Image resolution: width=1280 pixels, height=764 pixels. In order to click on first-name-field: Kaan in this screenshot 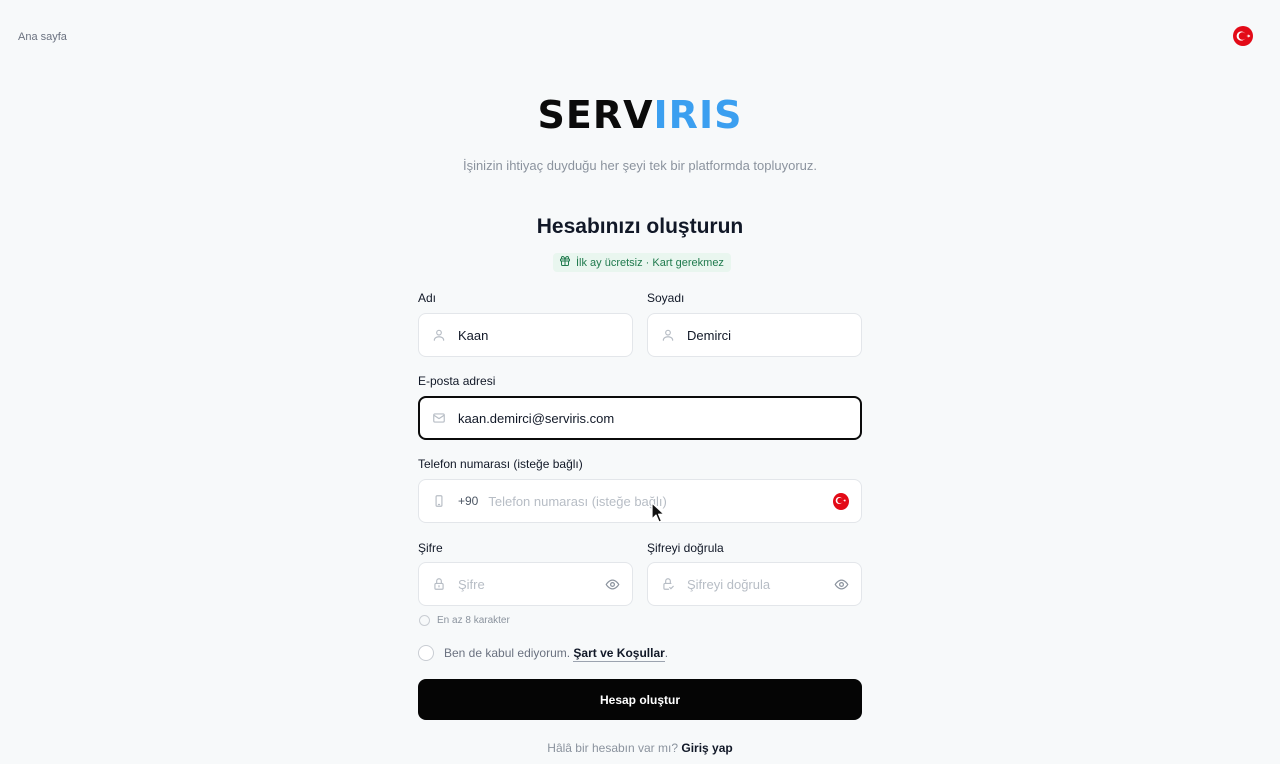, I will do `click(525, 335)`.